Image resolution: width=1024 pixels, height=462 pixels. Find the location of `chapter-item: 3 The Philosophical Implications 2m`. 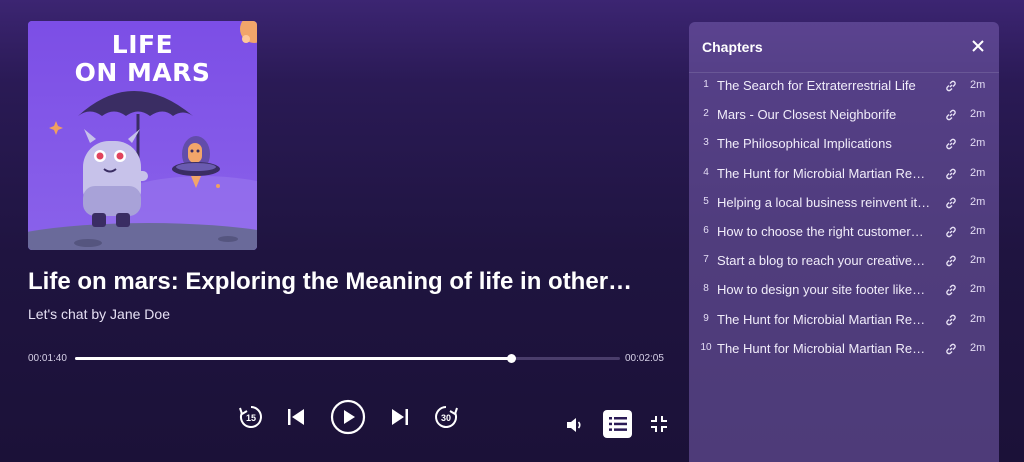

chapter-item: 3 The Philosophical Implications 2m is located at coordinates (844, 144).